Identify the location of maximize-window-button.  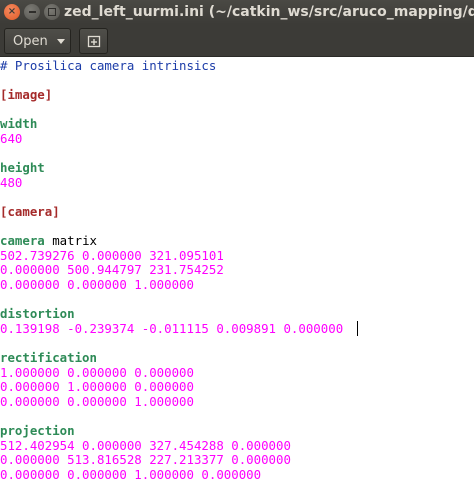
(52, 12).